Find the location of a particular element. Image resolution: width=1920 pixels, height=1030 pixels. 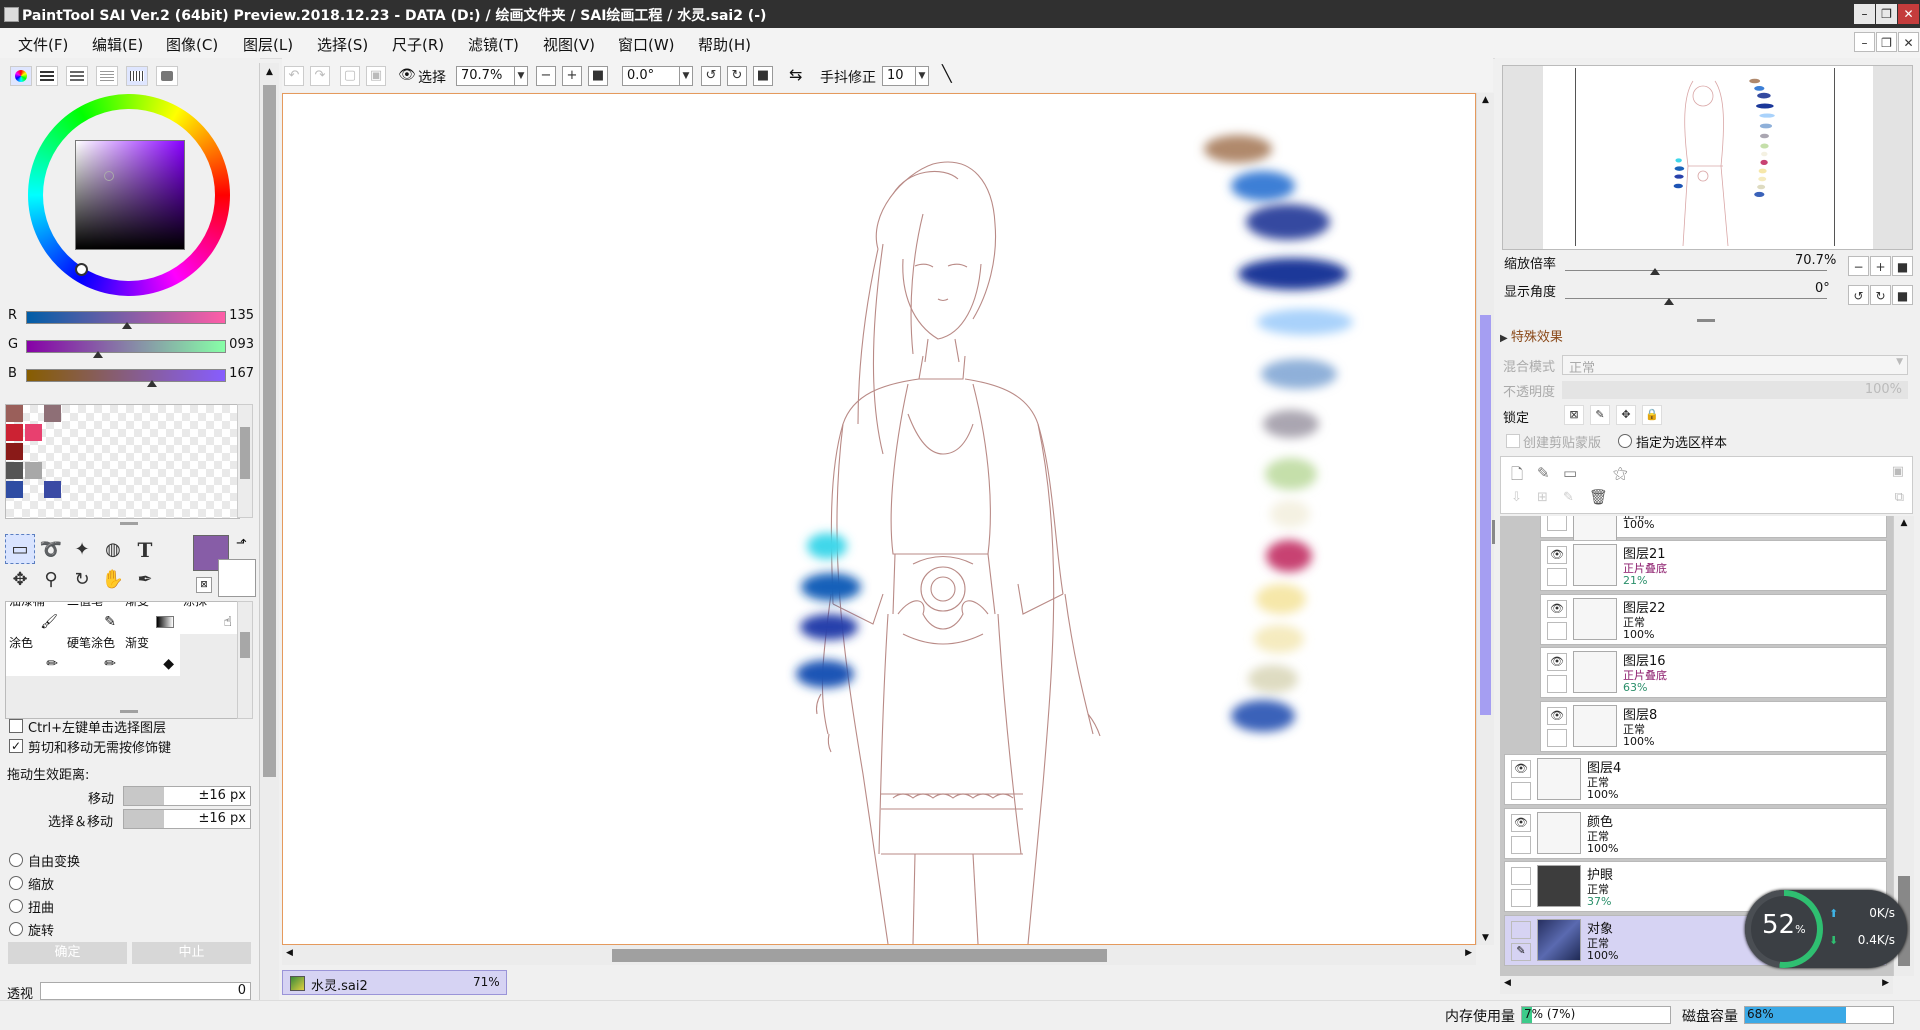

canvas-vscroll-thumb is located at coordinates (1485, 515).